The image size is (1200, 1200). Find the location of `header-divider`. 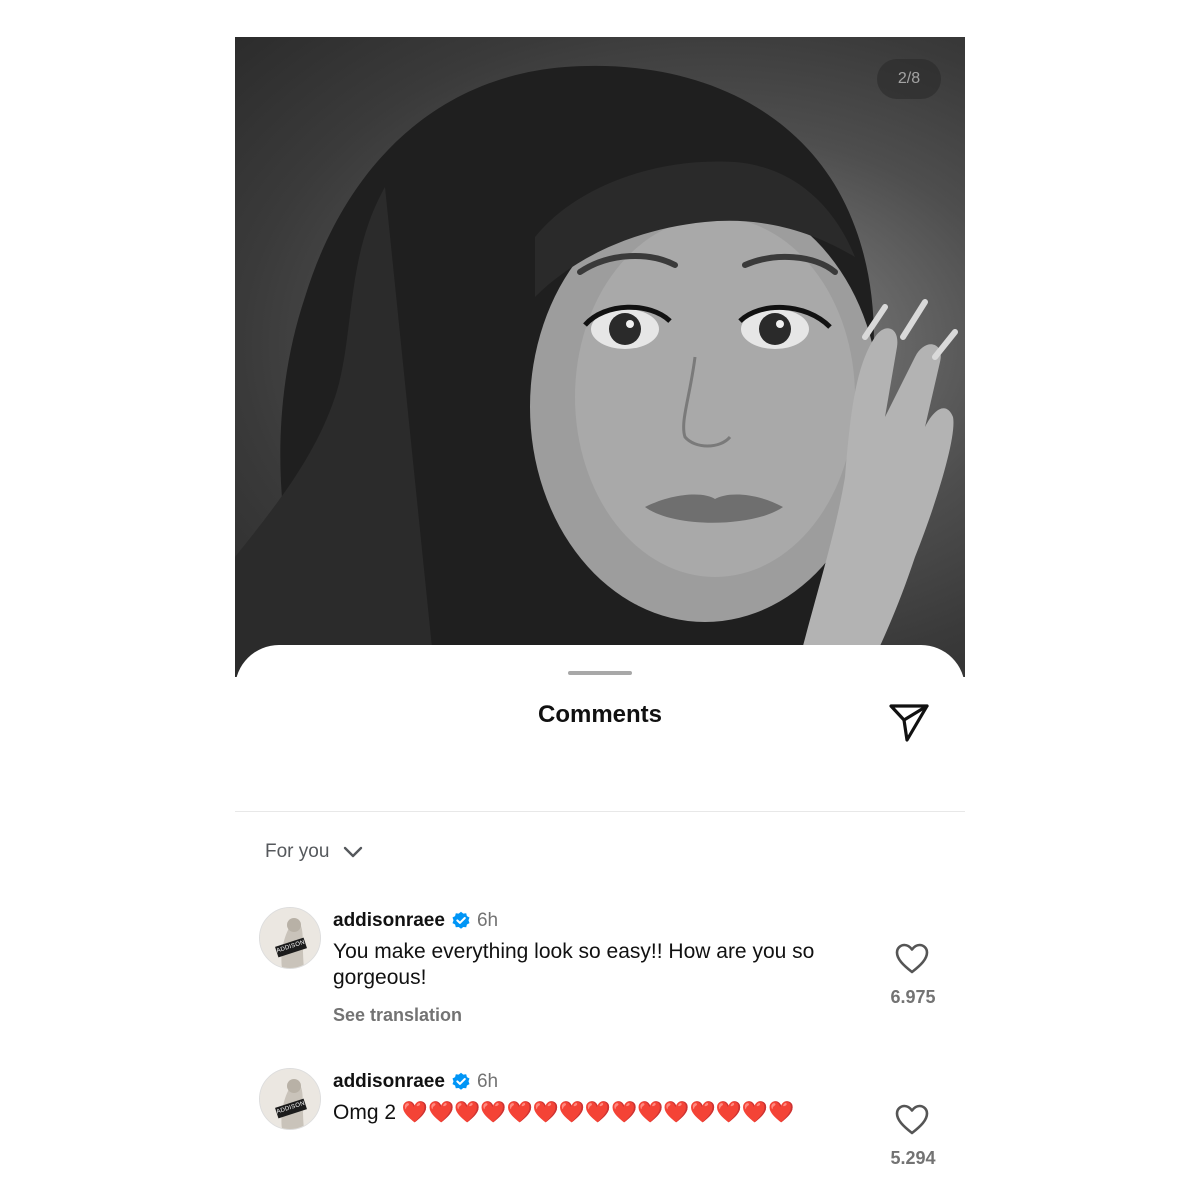

header-divider is located at coordinates (600, 811).